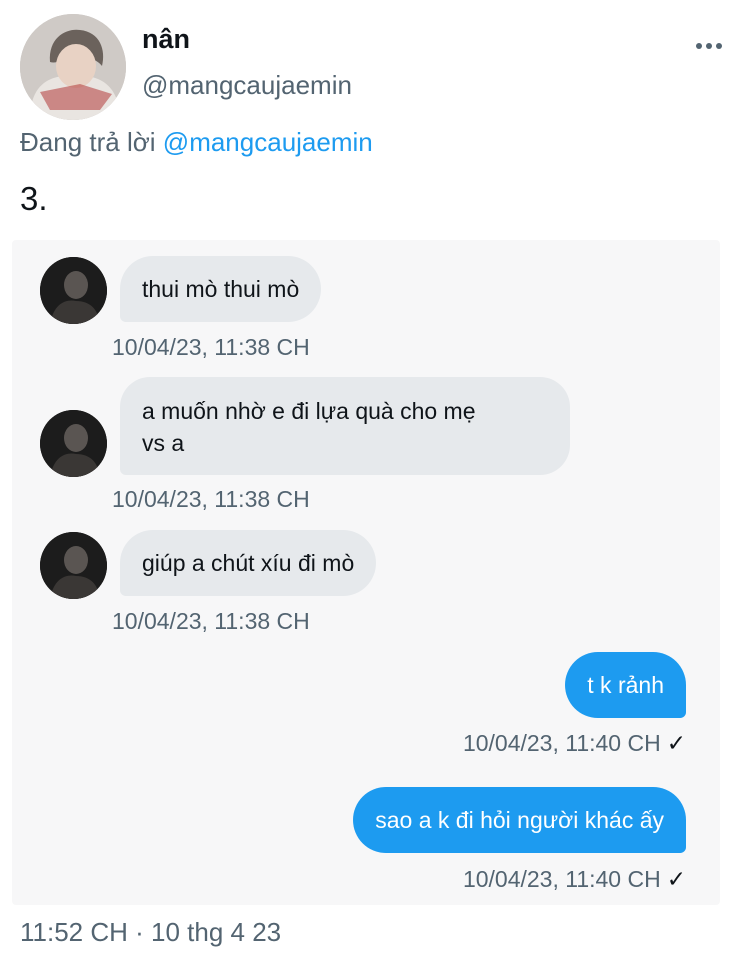  I want to click on message-text-line: a muốn nhờ e đi lựa quà cho mẹ, so click(309, 411).